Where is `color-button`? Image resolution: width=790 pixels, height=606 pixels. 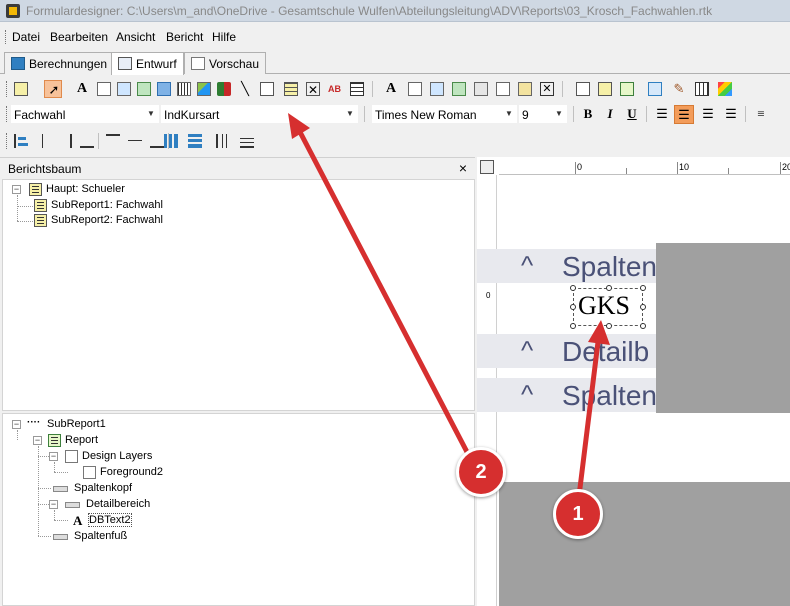
color-button is located at coordinates (725, 89).